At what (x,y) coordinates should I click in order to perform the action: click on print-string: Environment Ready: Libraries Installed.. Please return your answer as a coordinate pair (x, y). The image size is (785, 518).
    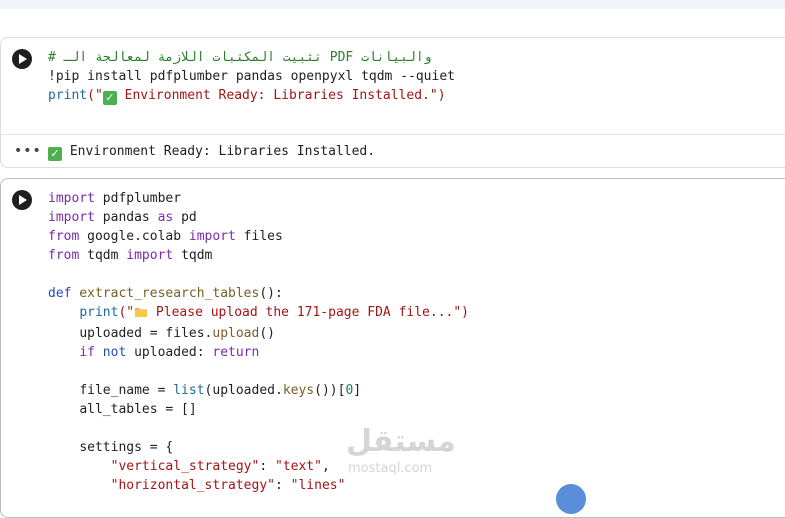
    Looking at the image, I should click on (273, 95).